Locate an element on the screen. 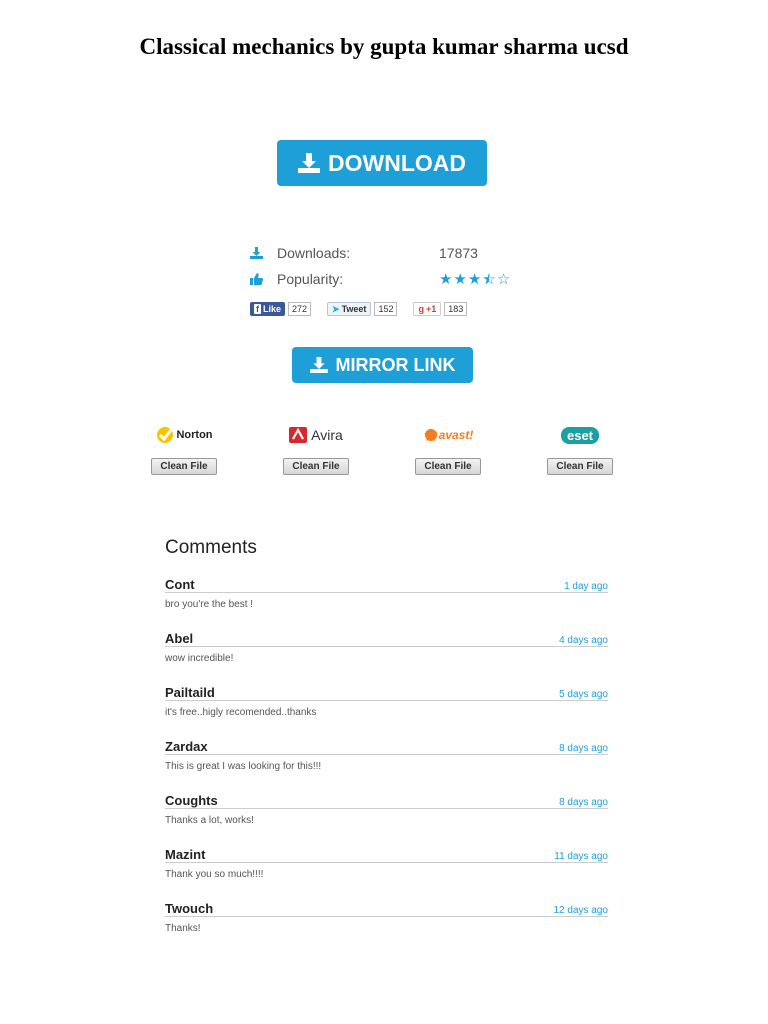 This screenshot has width=768, height=1024. twitter-bird-icon: ➤ is located at coordinates (336, 308).